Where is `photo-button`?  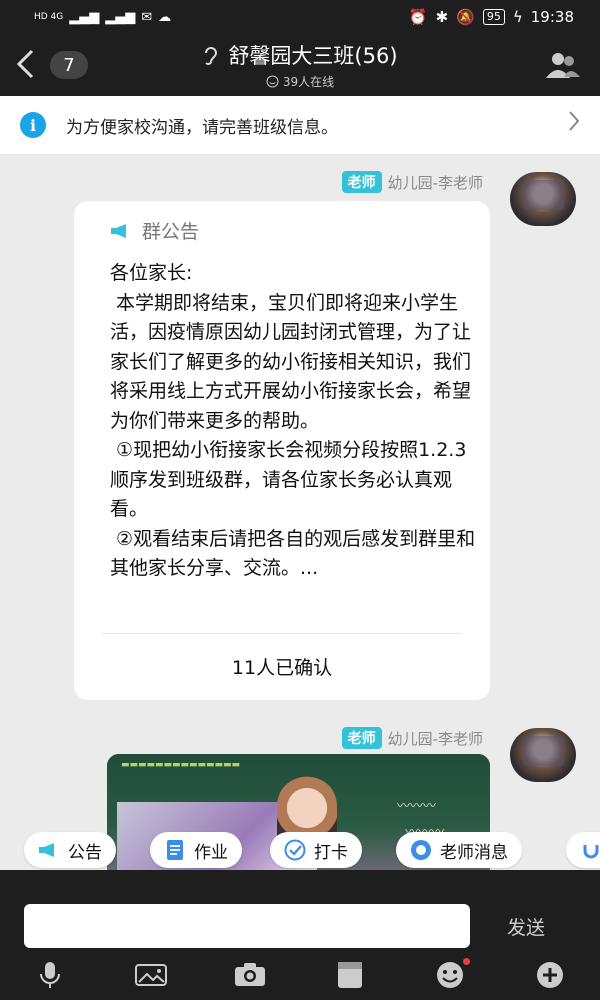
photo-button is located at coordinates (151, 975).